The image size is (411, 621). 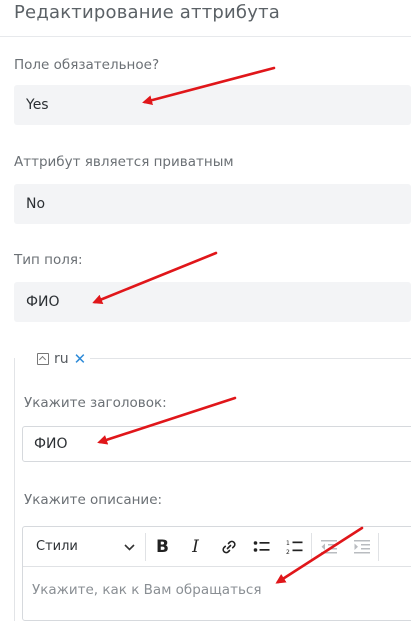 What do you see at coordinates (93, 500) in the screenshot?
I see `description-label: Укажите описание:` at bounding box center [93, 500].